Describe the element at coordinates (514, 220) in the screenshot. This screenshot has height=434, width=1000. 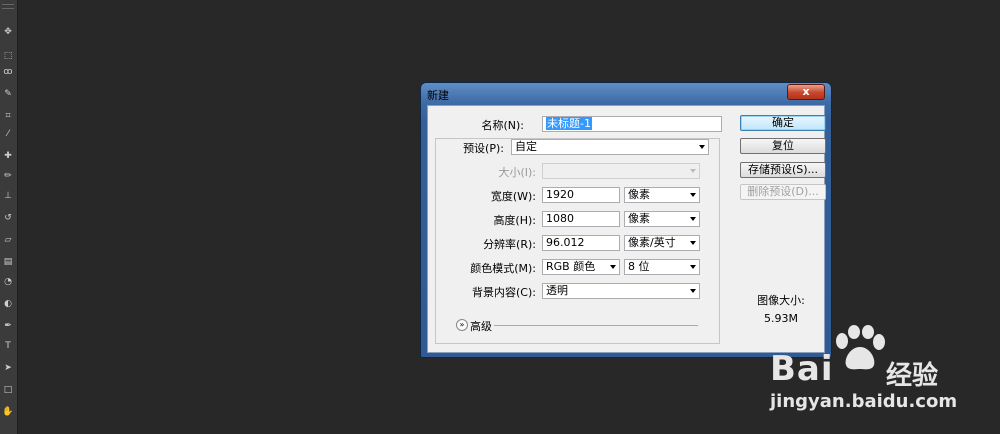
I see `height-label: 高度(H):` at that location.